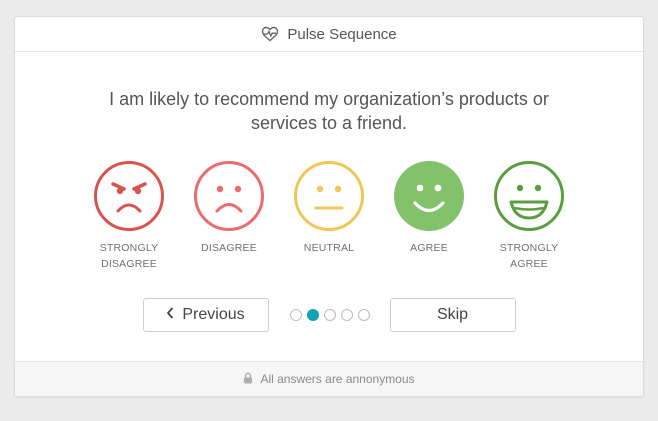  Describe the element at coordinates (429, 196) in the screenshot. I see `happy-face-icon` at that location.